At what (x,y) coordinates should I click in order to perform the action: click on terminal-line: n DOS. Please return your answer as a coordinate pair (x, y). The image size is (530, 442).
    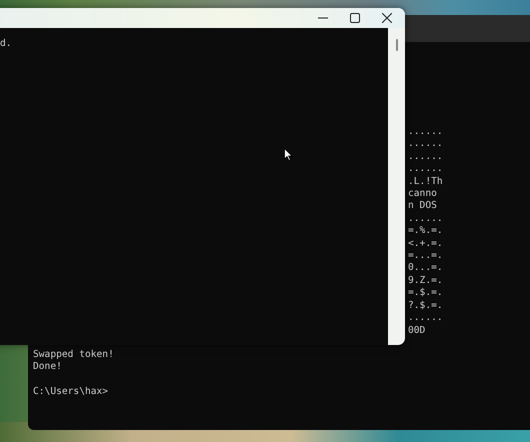
    Looking at the image, I should click on (422, 206).